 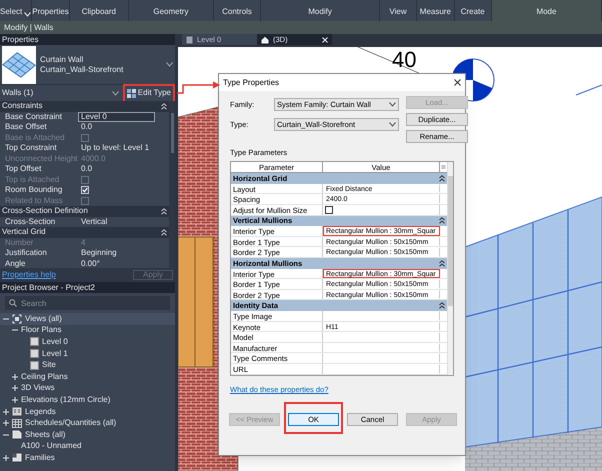 I want to click on tree-item: Families, so click(x=87, y=458).